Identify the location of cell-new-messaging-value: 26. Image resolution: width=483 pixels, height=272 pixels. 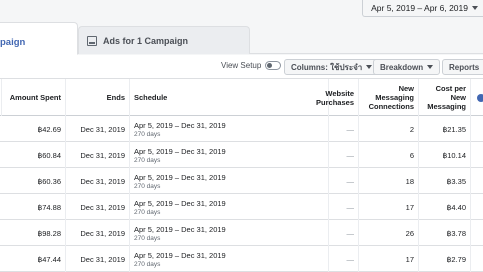
(409, 233).